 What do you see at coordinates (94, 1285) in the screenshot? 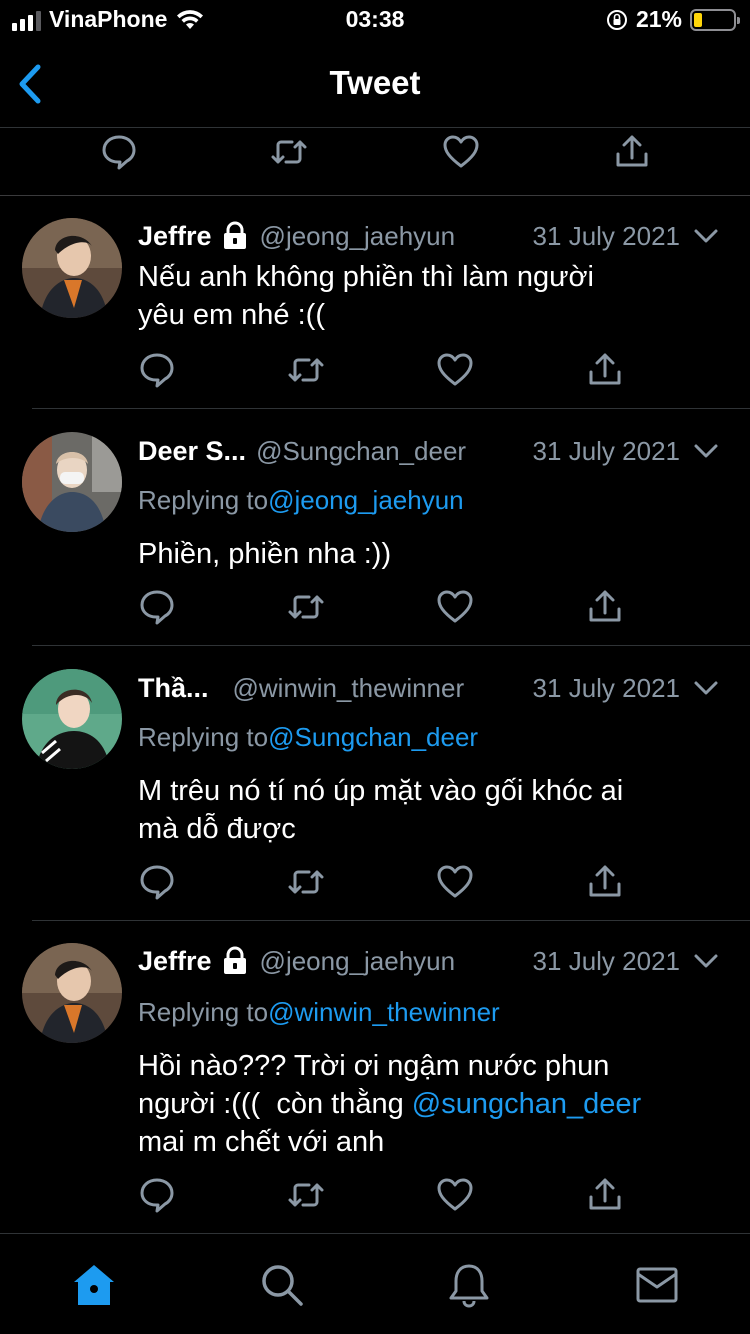
I see `home-icon` at bounding box center [94, 1285].